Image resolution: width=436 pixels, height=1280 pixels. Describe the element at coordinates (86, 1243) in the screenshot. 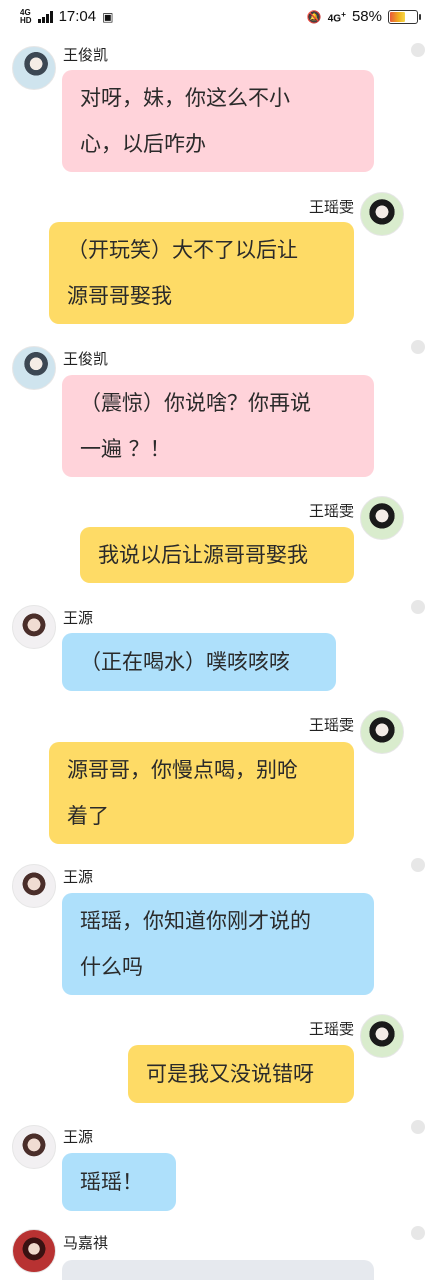

I see `sender-name: 马嘉祺` at that location.